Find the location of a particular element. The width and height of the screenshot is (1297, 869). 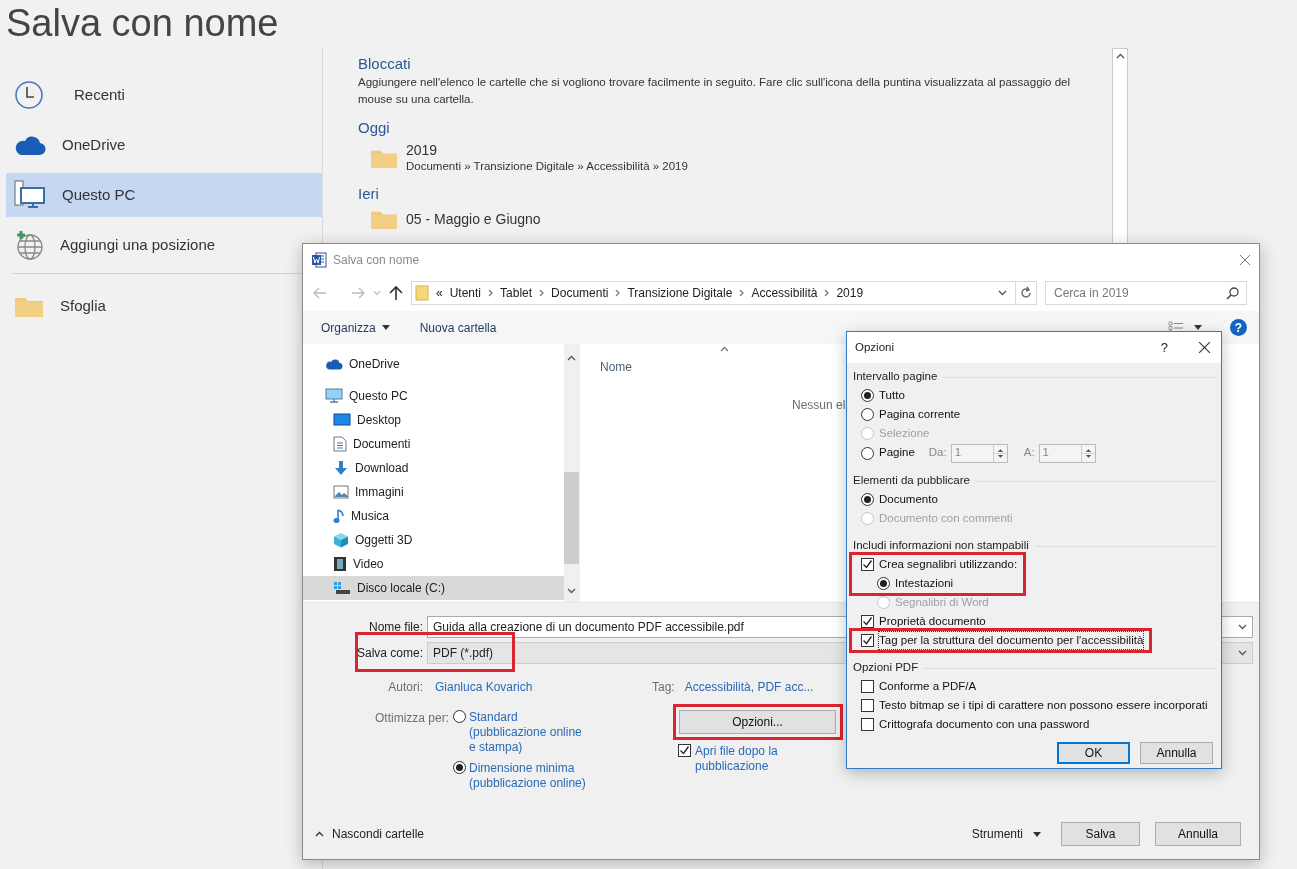

film-icon is located at coordinates (340, 564).